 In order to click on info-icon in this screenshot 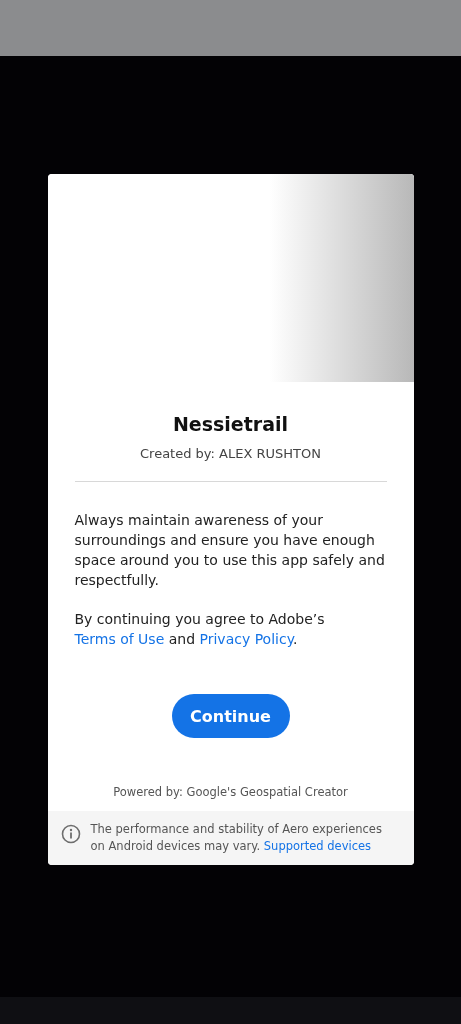, I will do `click(70, 834)`.